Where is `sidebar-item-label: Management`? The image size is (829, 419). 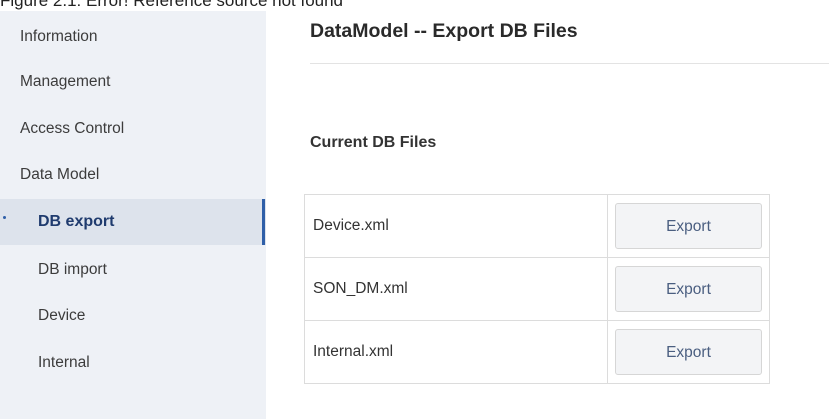 sidebar-item-label: Management is located at coordinates (65, 81).